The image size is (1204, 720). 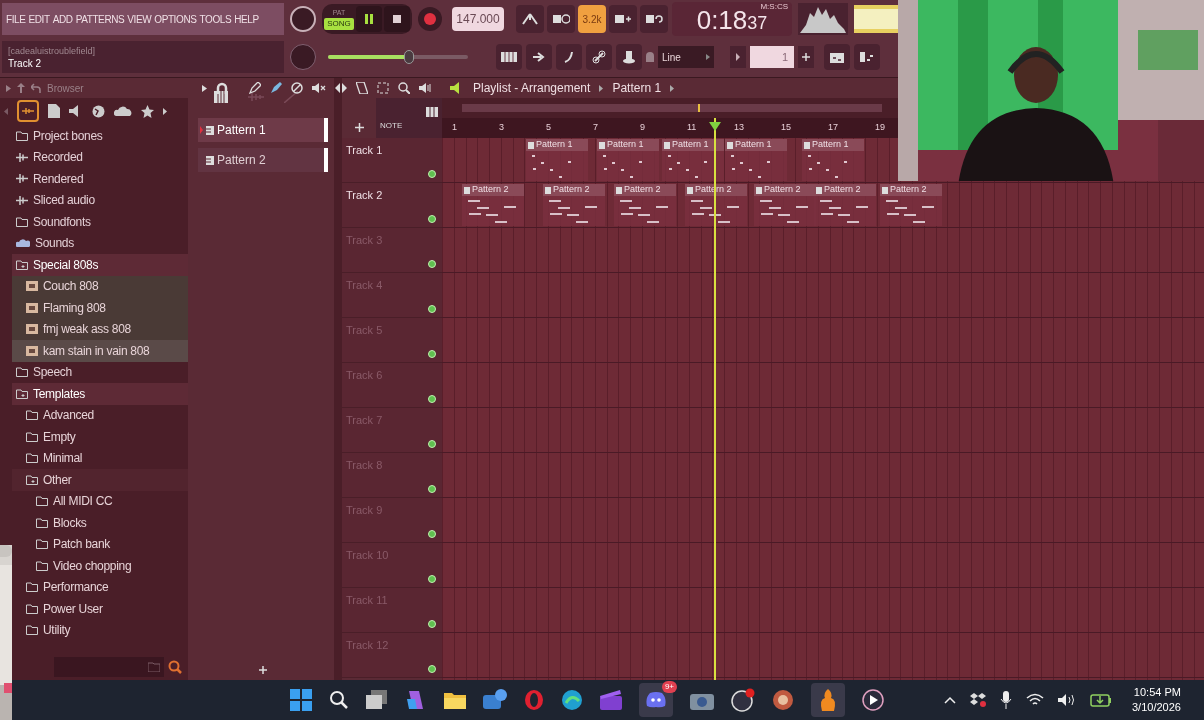 What do you see at coordinates (478, 19) in the screenshot?
I see `tempo-field: 147.000` at bounding box center [478, 19].